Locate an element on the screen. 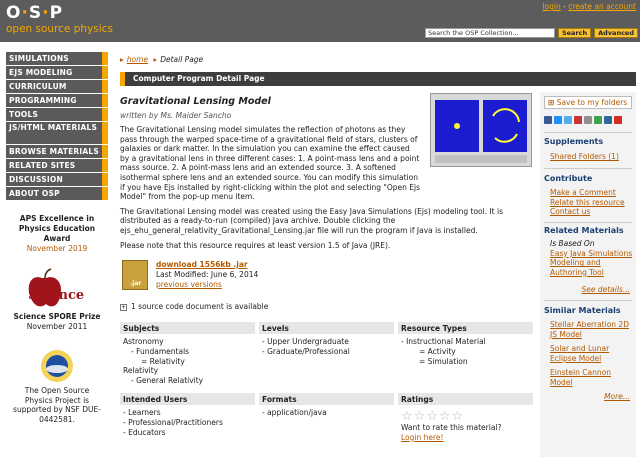 Image resolution: width=640 pixels, height=457 pixels. intended-users-header: Intended Users is located at coordinates (187, 398).